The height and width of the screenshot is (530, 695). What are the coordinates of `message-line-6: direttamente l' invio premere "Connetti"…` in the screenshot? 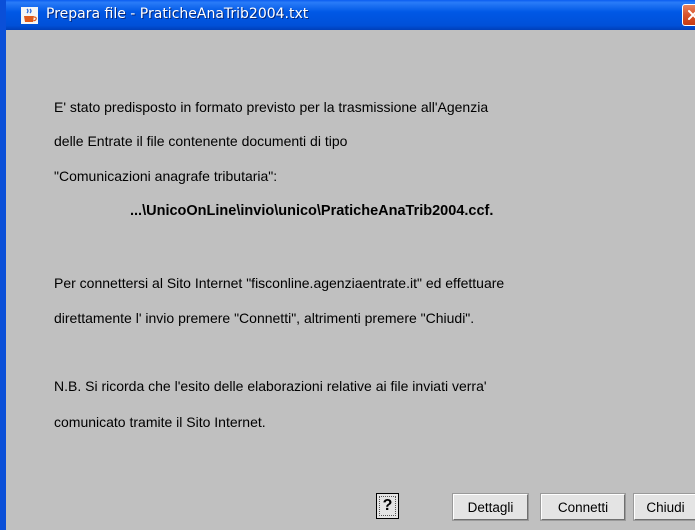 It's located at (264, 318).